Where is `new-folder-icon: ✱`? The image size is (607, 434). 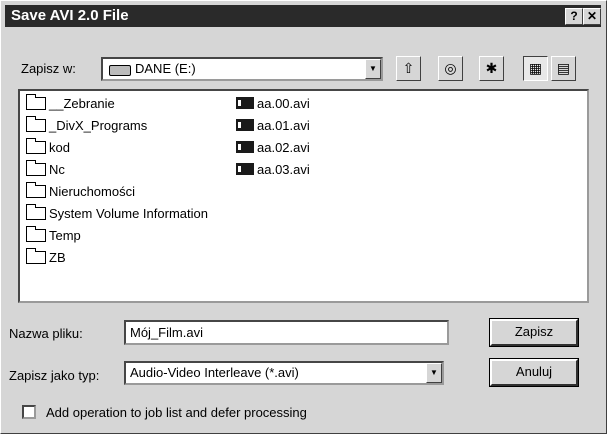
new-folder-icon: ✱ is located at coordinates (491, 68).